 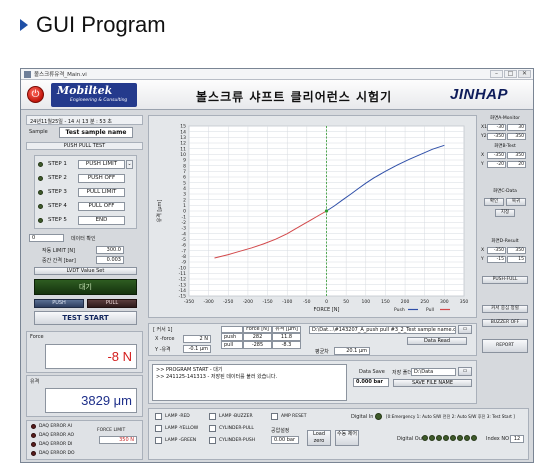 What do you see at coordinates (110, 260) in the screenshot?
I see `gap-input: 0.003` at bounding box center [110, 260].